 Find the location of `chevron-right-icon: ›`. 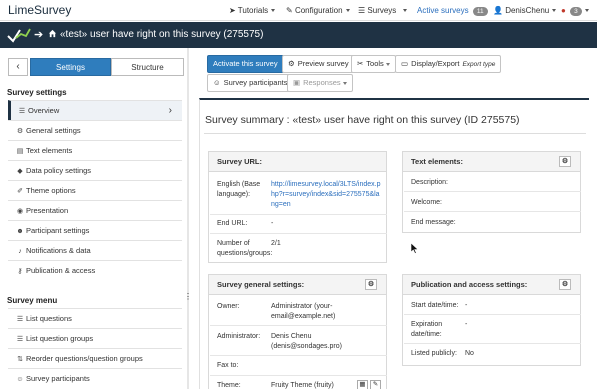

chevron-right-icon: › is located at coordinates (170, 110).